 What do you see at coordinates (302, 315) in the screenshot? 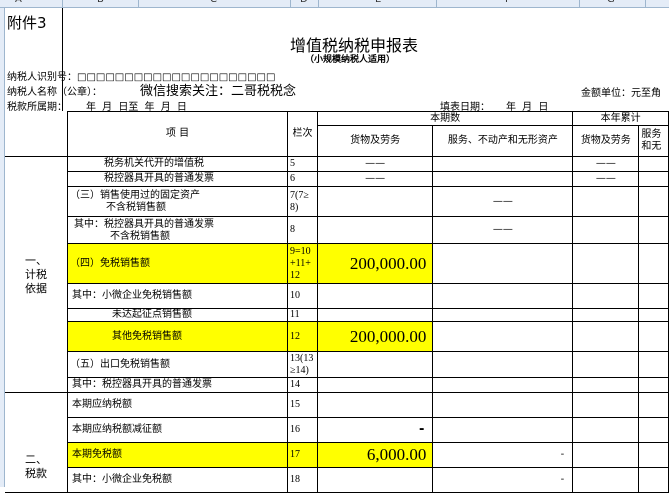
I see `line-number: 11` at bounding box center [302, 315].